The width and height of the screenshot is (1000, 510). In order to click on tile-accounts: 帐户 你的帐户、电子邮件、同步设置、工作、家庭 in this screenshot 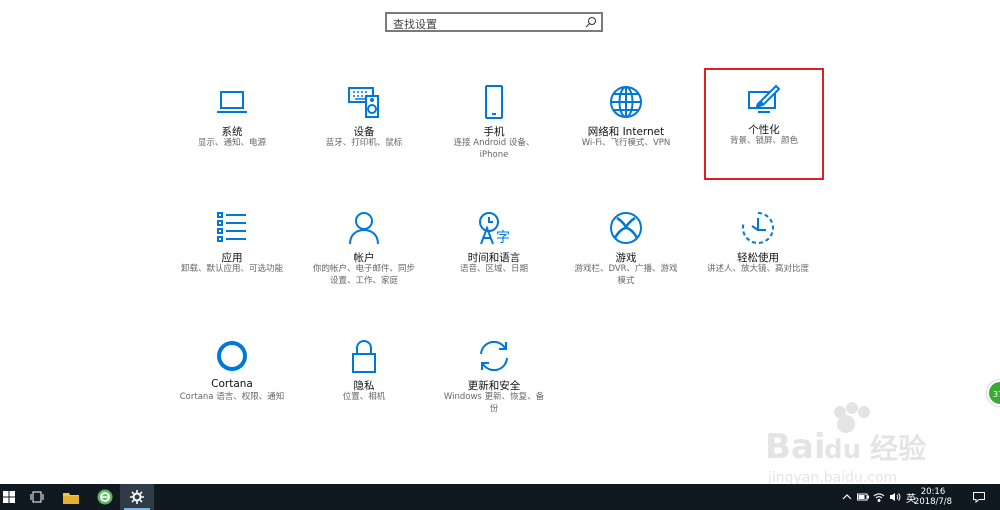, I will do `click(364, 252)`.